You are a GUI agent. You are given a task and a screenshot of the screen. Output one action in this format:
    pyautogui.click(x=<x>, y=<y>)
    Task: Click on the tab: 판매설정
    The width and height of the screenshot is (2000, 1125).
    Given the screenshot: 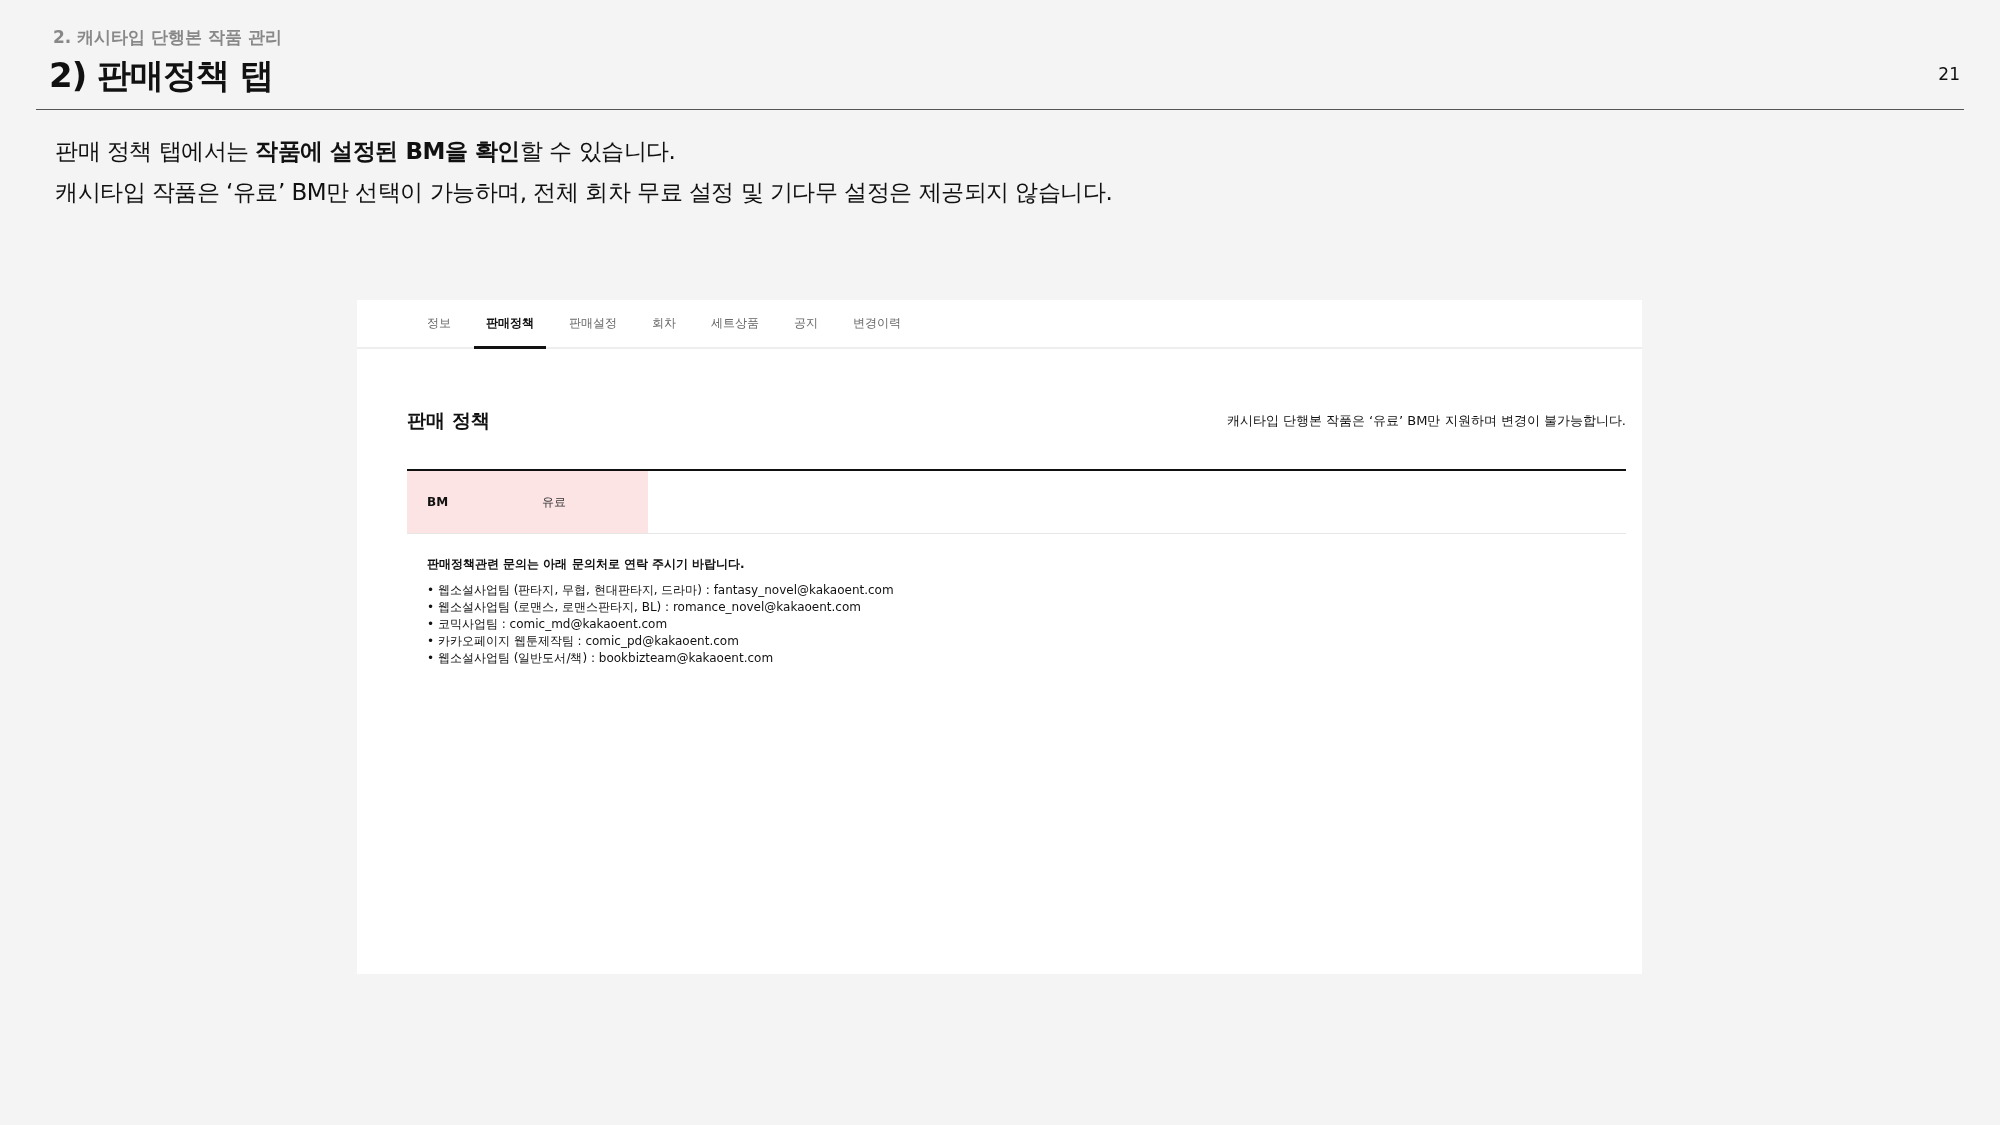 What is the action you would take?
    pyautogui.click(x=593, y=324)
    